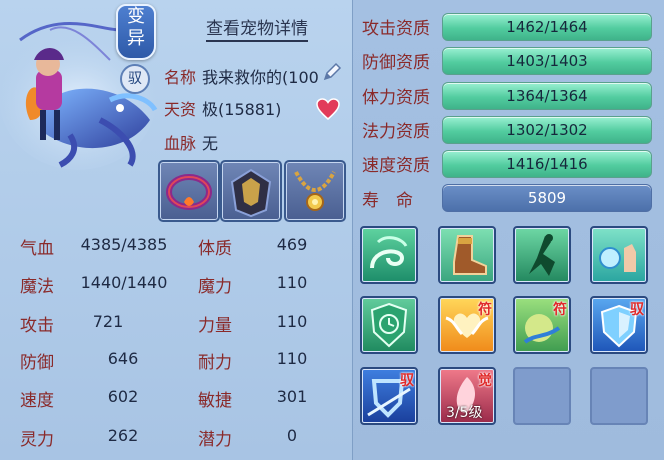 The width and height of the screenshot is (664, 460). What do you see at coordinates (210, 143) in the screenshot?
I see `blood-value: 无` at bounding box center [210, 143].